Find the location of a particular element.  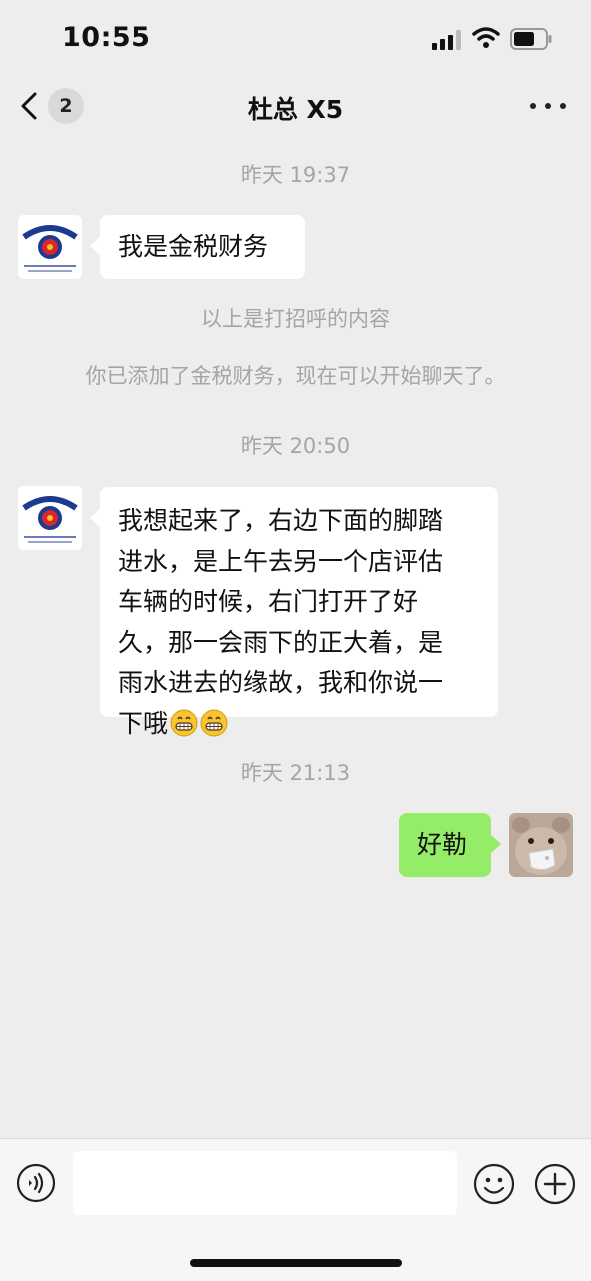

system-notice: 你已添加了金税财务，现在可以开始聊天了。 is located at coordinates (295, 376).